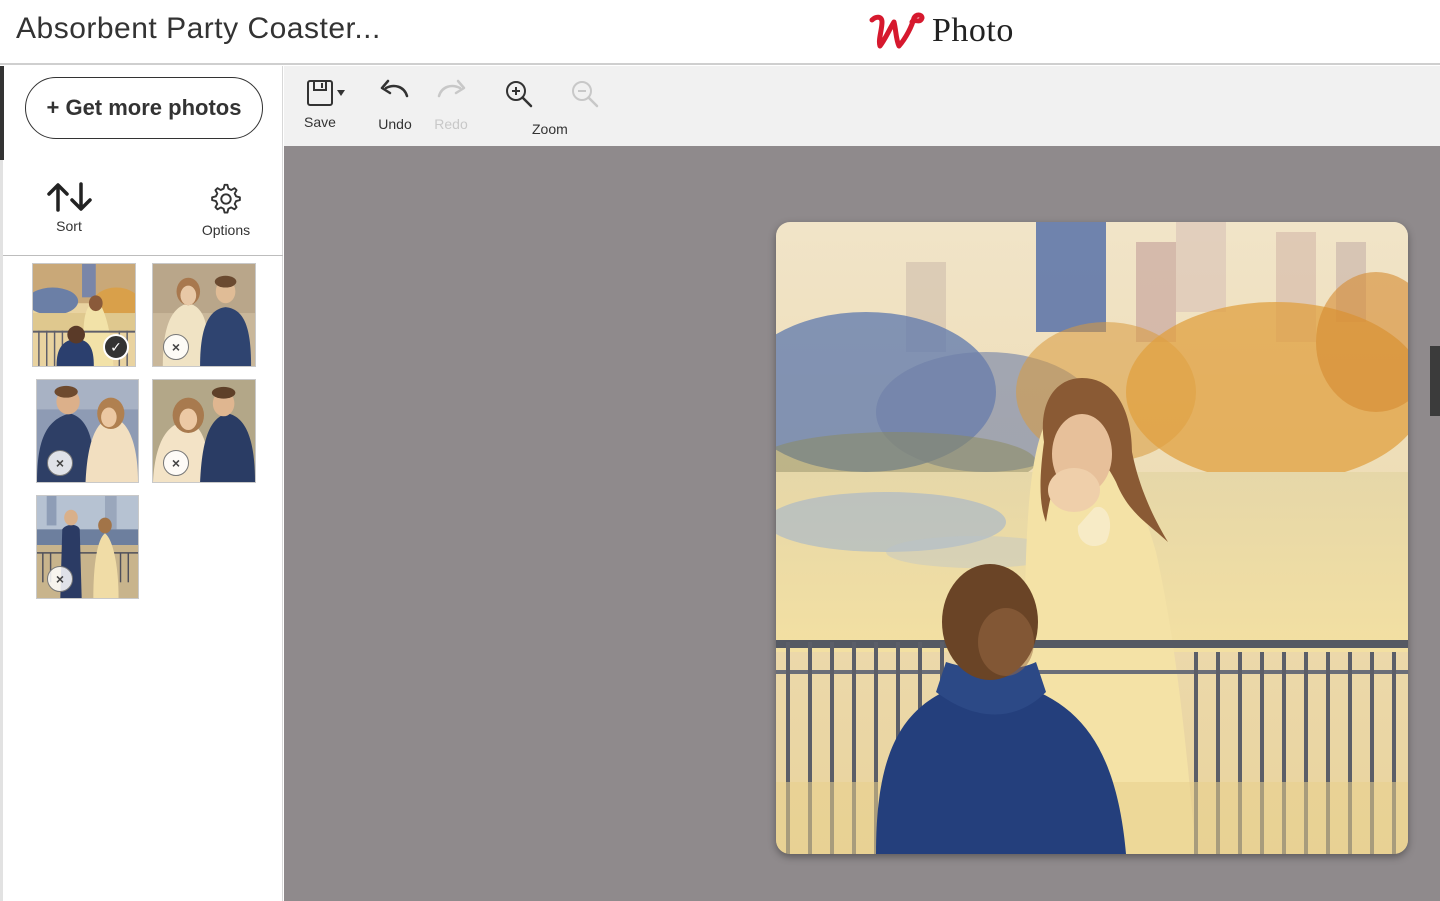  What do you see at coordinates (69, 197) in the screenshot?
I see `sort-arrows-icon` at bounding box center [69, 197].